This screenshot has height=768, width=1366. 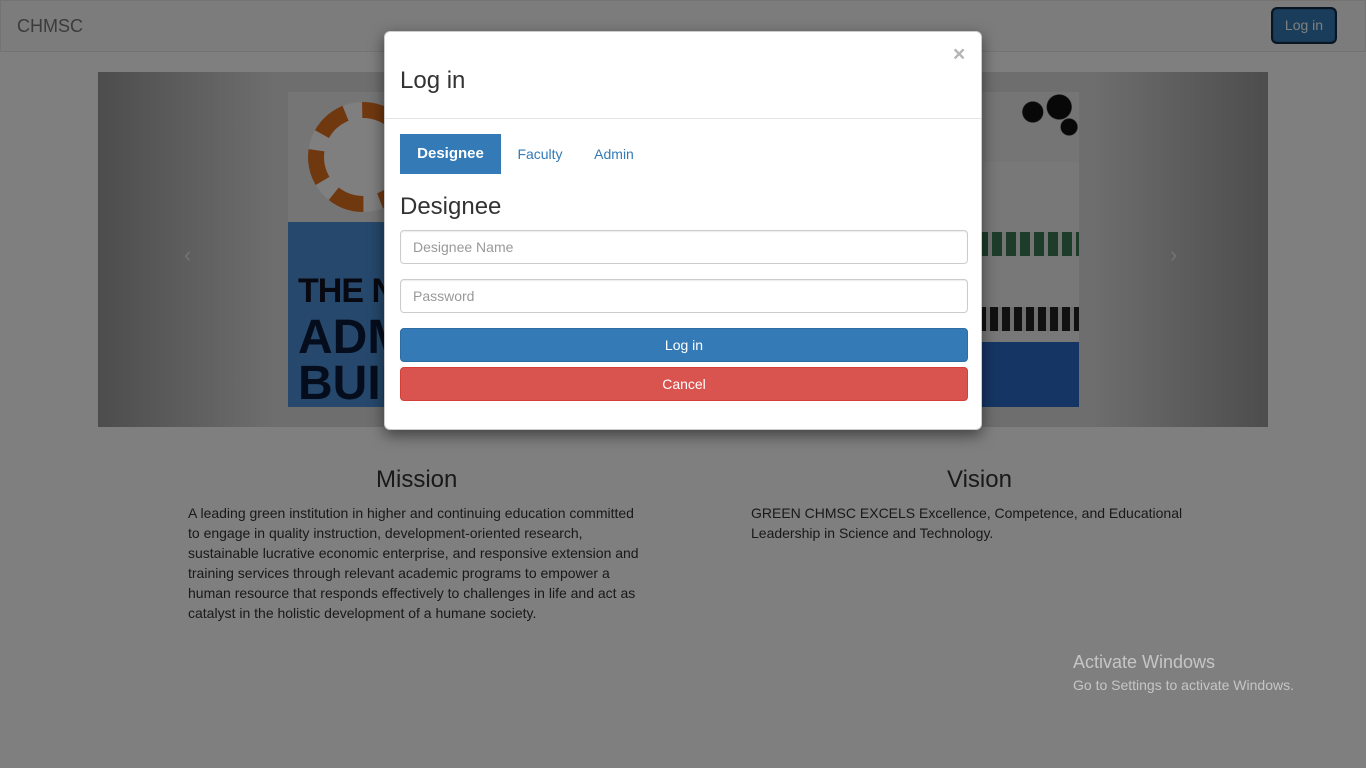 I want to click on section-title: Designee, so click(x=451, y=206).